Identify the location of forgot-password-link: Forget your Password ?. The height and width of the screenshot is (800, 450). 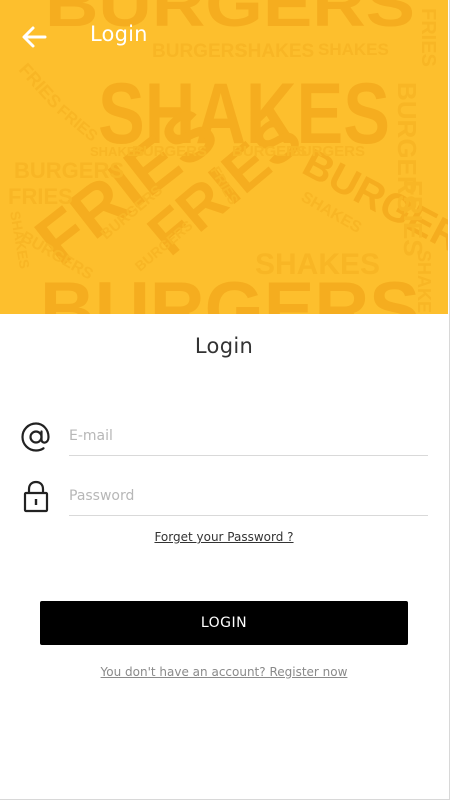
(224, 537).